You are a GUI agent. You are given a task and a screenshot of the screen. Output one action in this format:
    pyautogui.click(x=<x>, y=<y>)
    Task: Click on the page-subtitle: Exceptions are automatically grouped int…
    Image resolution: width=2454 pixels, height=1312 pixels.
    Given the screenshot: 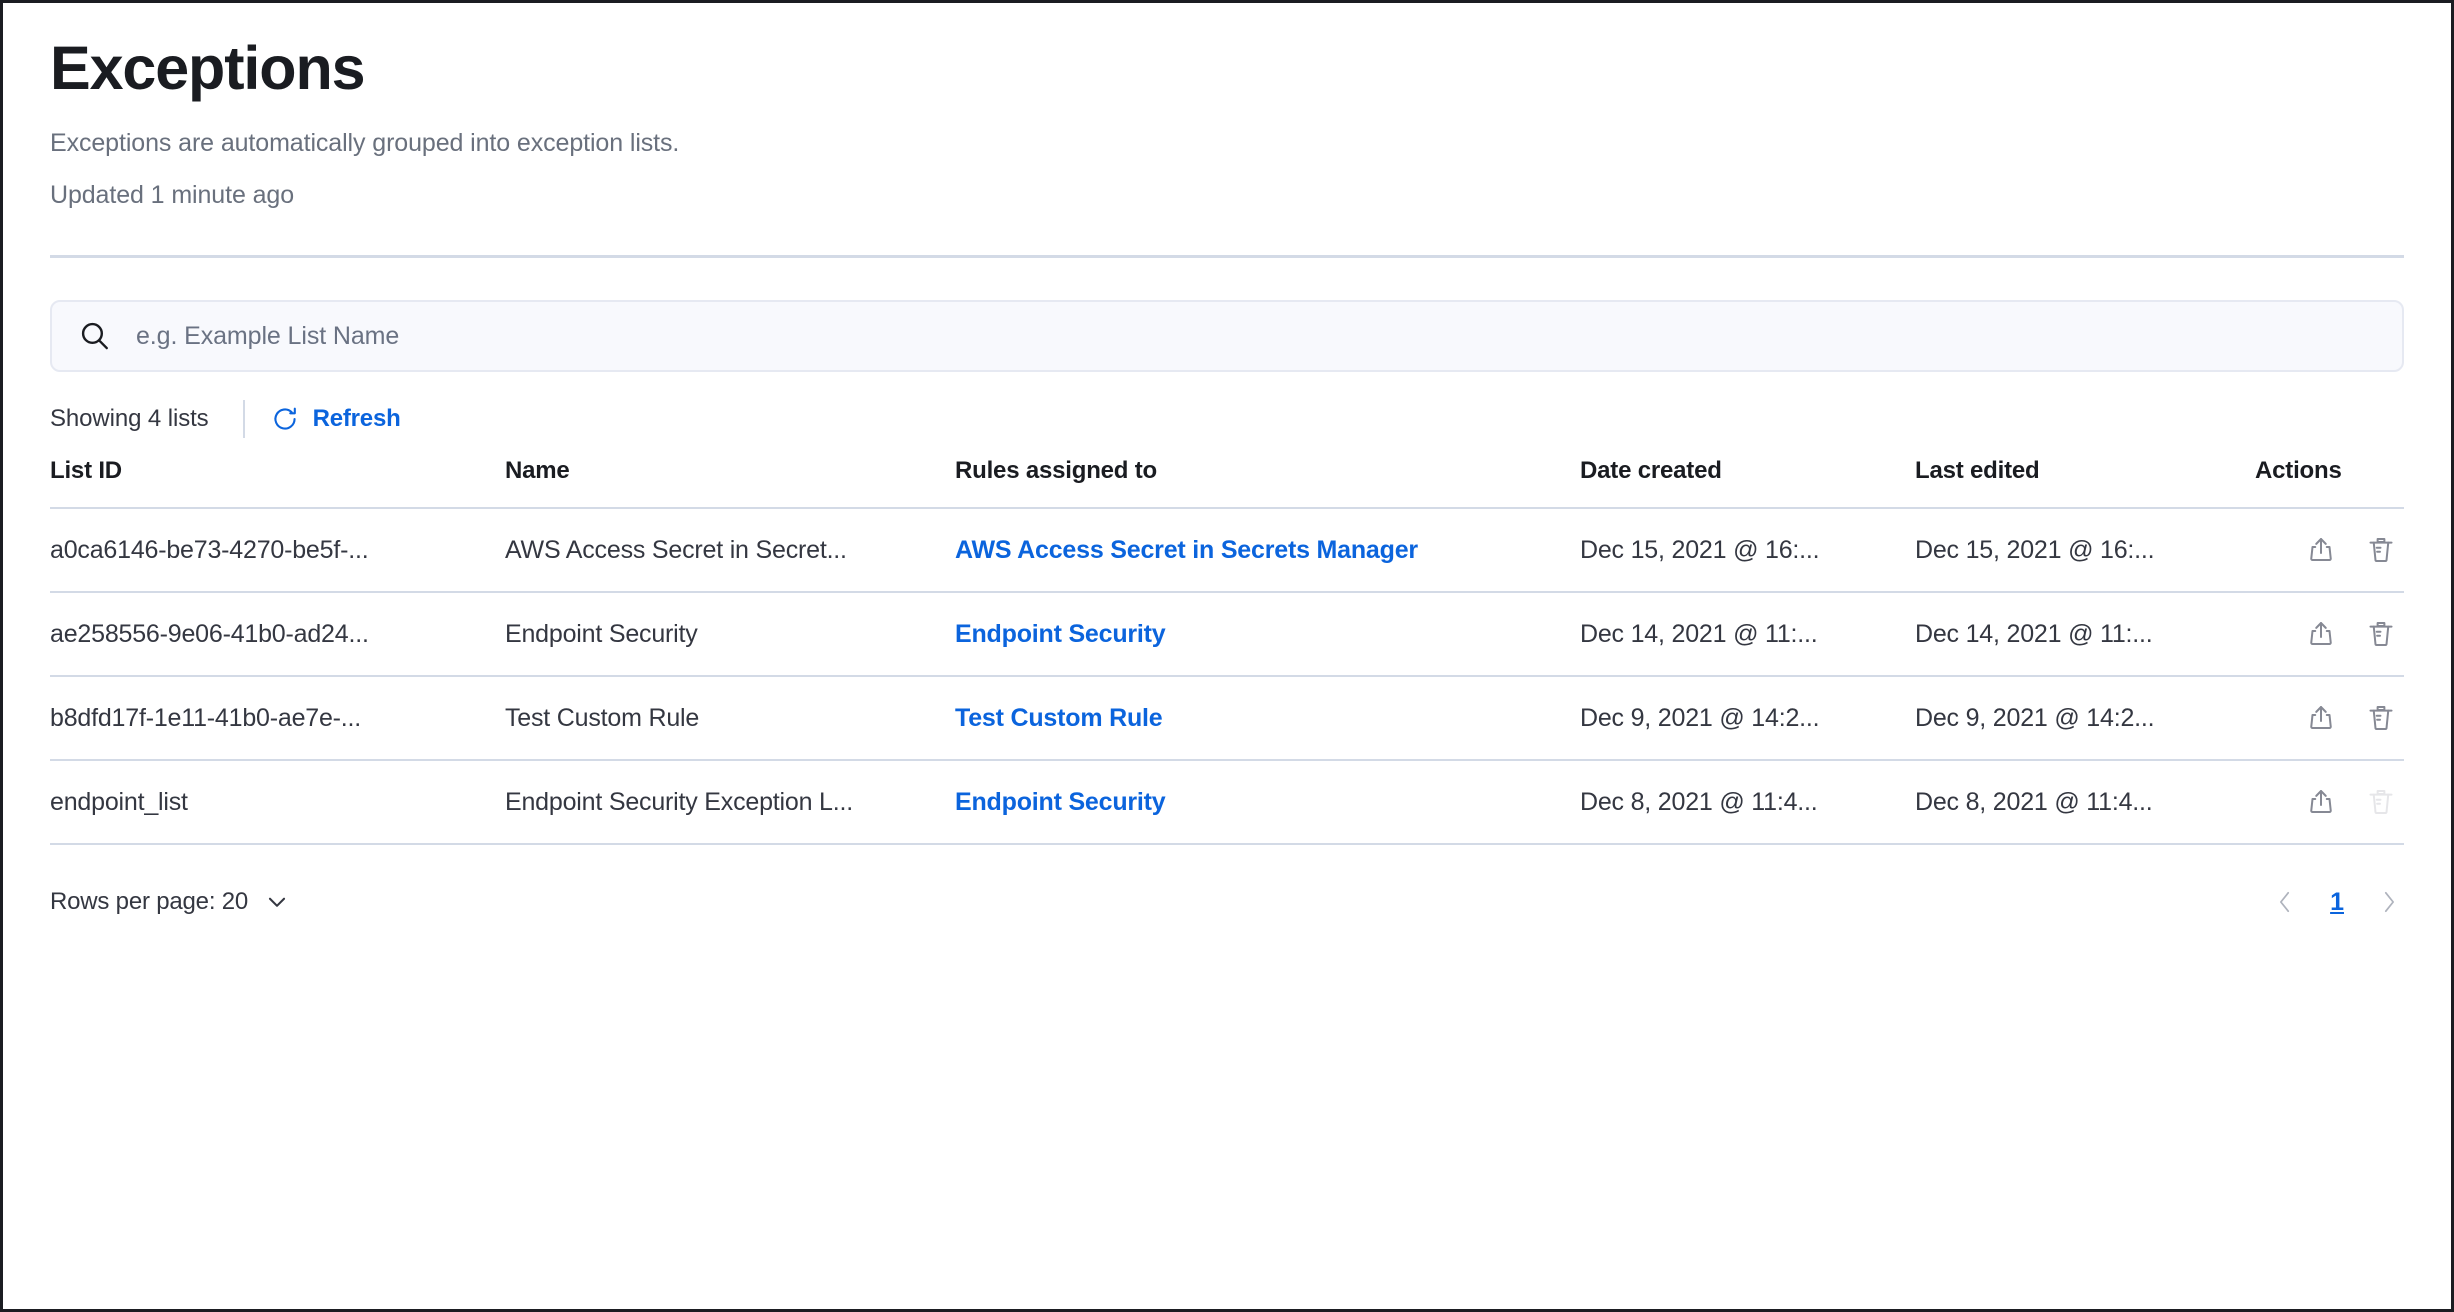 What is the action you would take?
    pyautogui.click(x=365, y=143)
    